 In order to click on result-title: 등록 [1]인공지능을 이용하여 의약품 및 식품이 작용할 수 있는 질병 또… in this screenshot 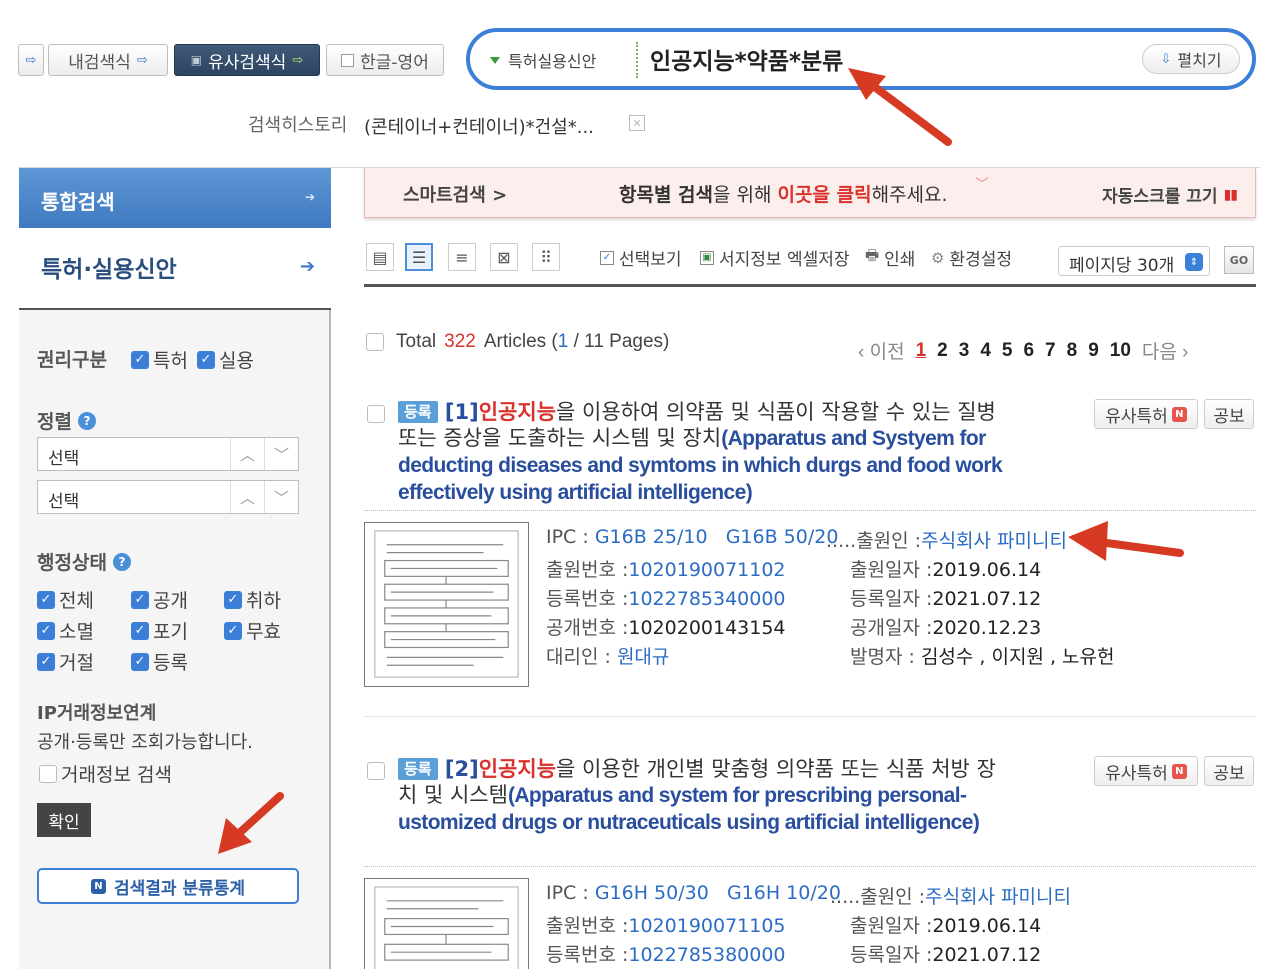, I will do `click(703, 452)`.